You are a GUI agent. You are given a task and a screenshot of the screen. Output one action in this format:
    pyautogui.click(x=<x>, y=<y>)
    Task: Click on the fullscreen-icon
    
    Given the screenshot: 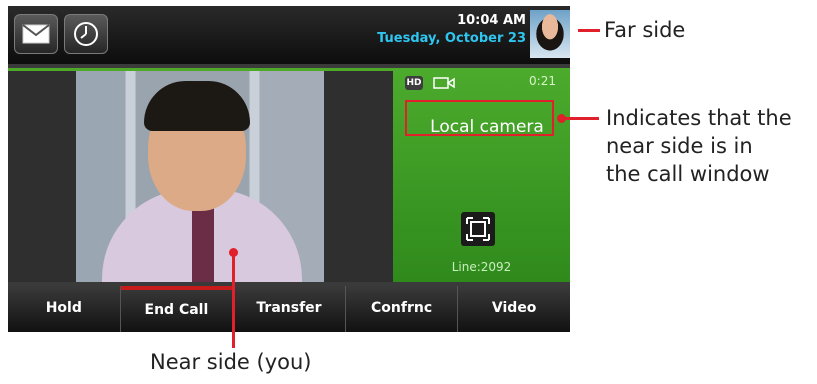 What is the action you would take?
    pyautogui.click(x=478, y=229)
    